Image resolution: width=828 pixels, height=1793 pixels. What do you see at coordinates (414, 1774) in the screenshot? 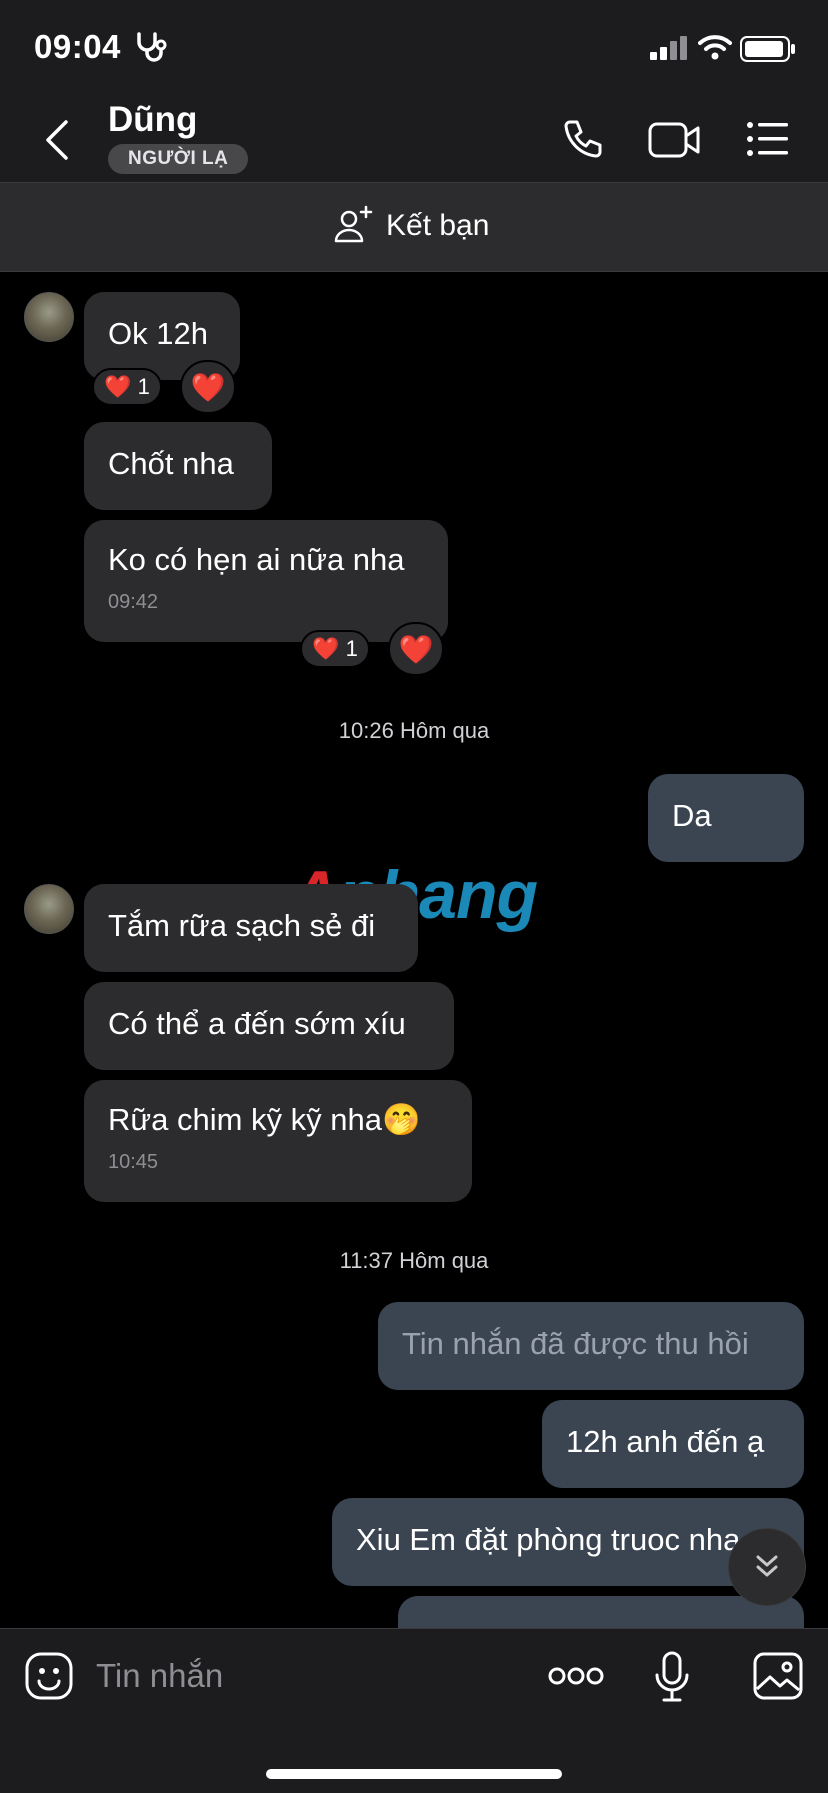
I see `home-indicator` at bounding box center [414, 1774].